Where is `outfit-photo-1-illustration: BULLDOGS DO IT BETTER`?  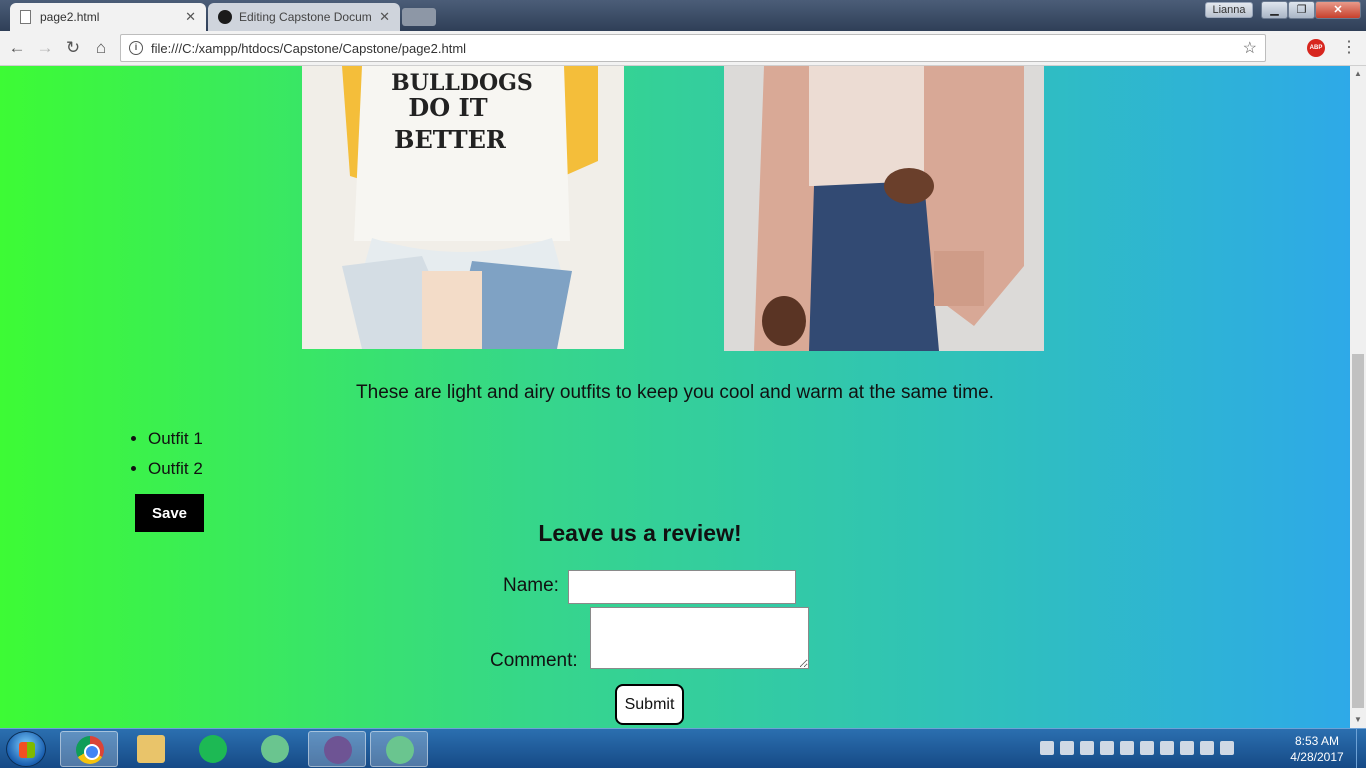 outfit-photo-1-illustration: BULLDOGS DO IT BETTER is located at coordinates (463, 207).